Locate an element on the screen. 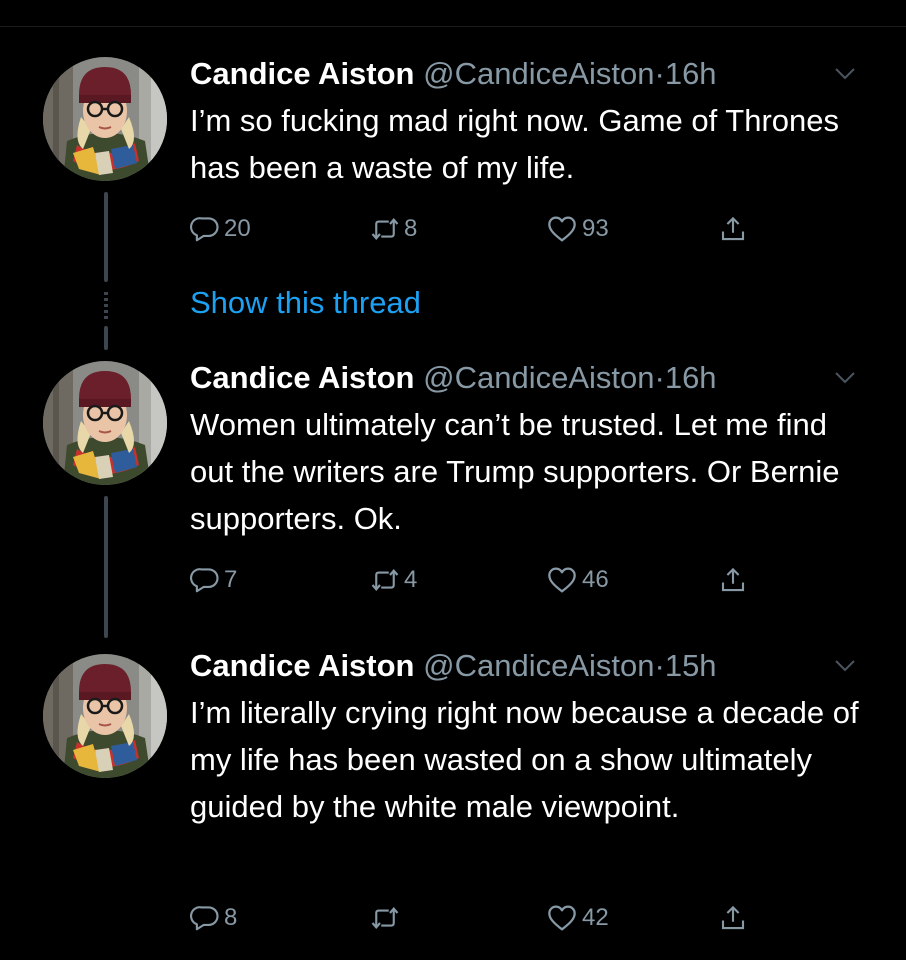 The image size is (906, 960). reply-button: 7 is located at coordinates (213, 580).